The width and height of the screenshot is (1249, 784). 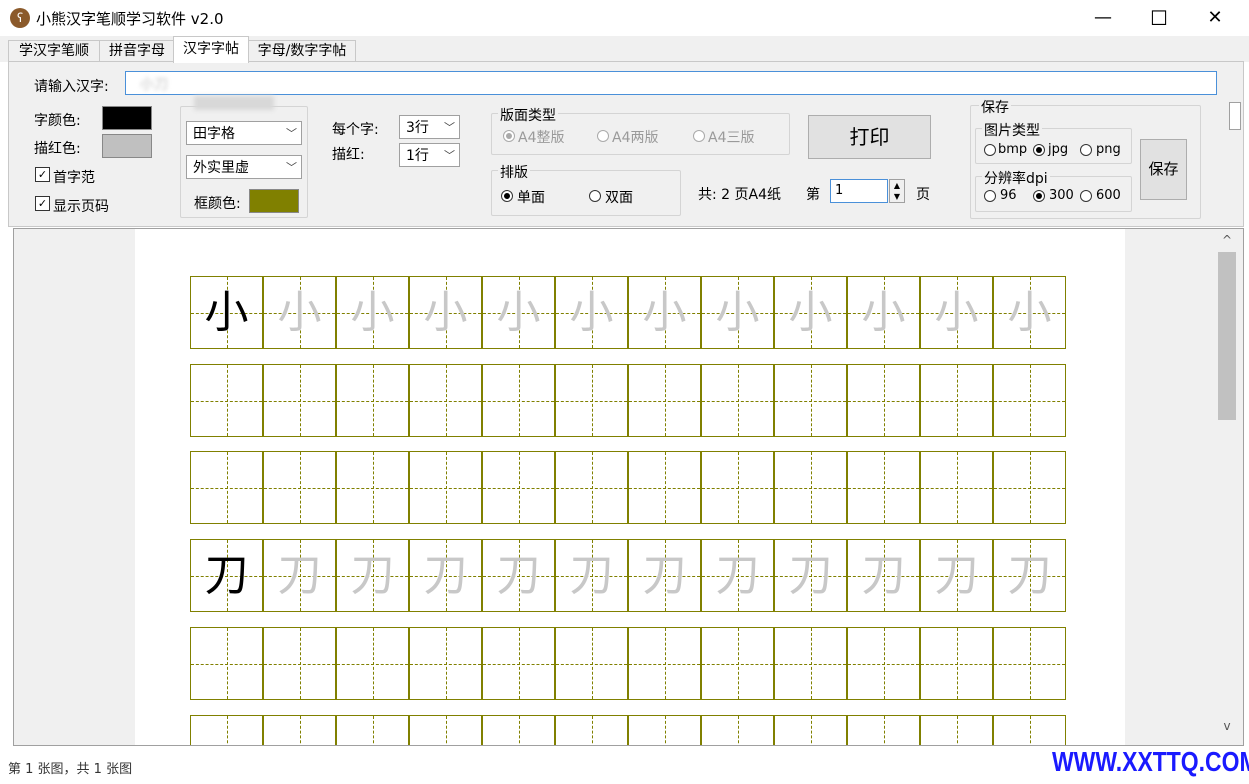 What do you see at coordinates (417, 128) in the screenshot?
I see `per-char-value: 3行` at bounding box center [417, 128].